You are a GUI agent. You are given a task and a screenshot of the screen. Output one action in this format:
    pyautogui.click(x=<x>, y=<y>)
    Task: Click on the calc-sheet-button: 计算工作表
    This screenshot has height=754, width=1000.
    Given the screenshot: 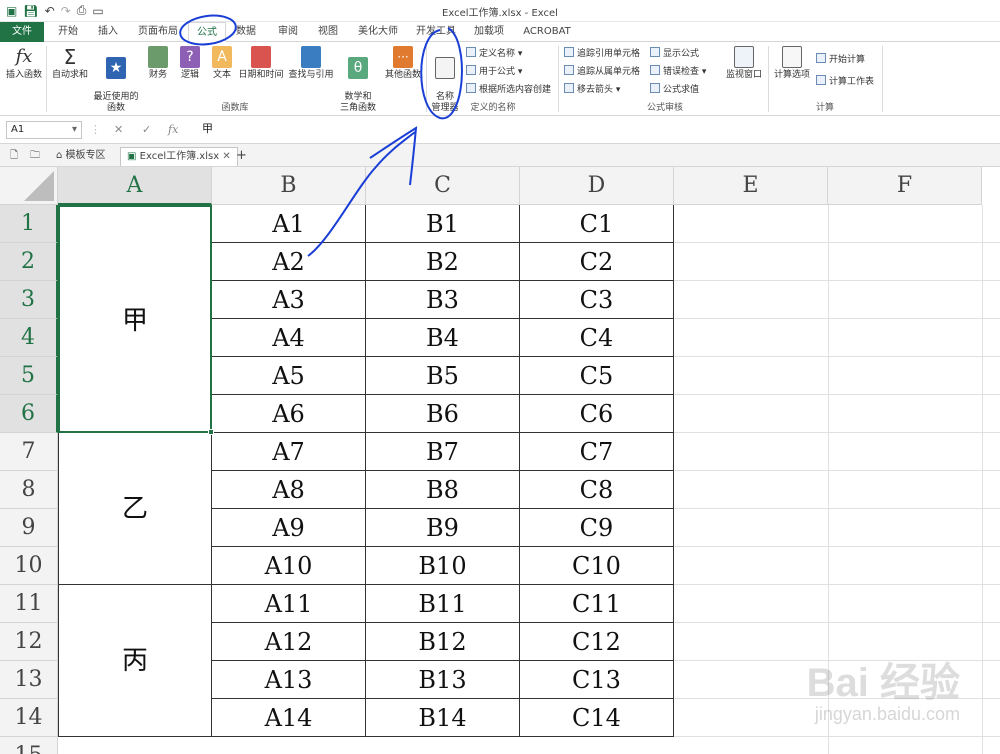 What is the action you would take?
    pyautogui.click(x=845, y=80)
    